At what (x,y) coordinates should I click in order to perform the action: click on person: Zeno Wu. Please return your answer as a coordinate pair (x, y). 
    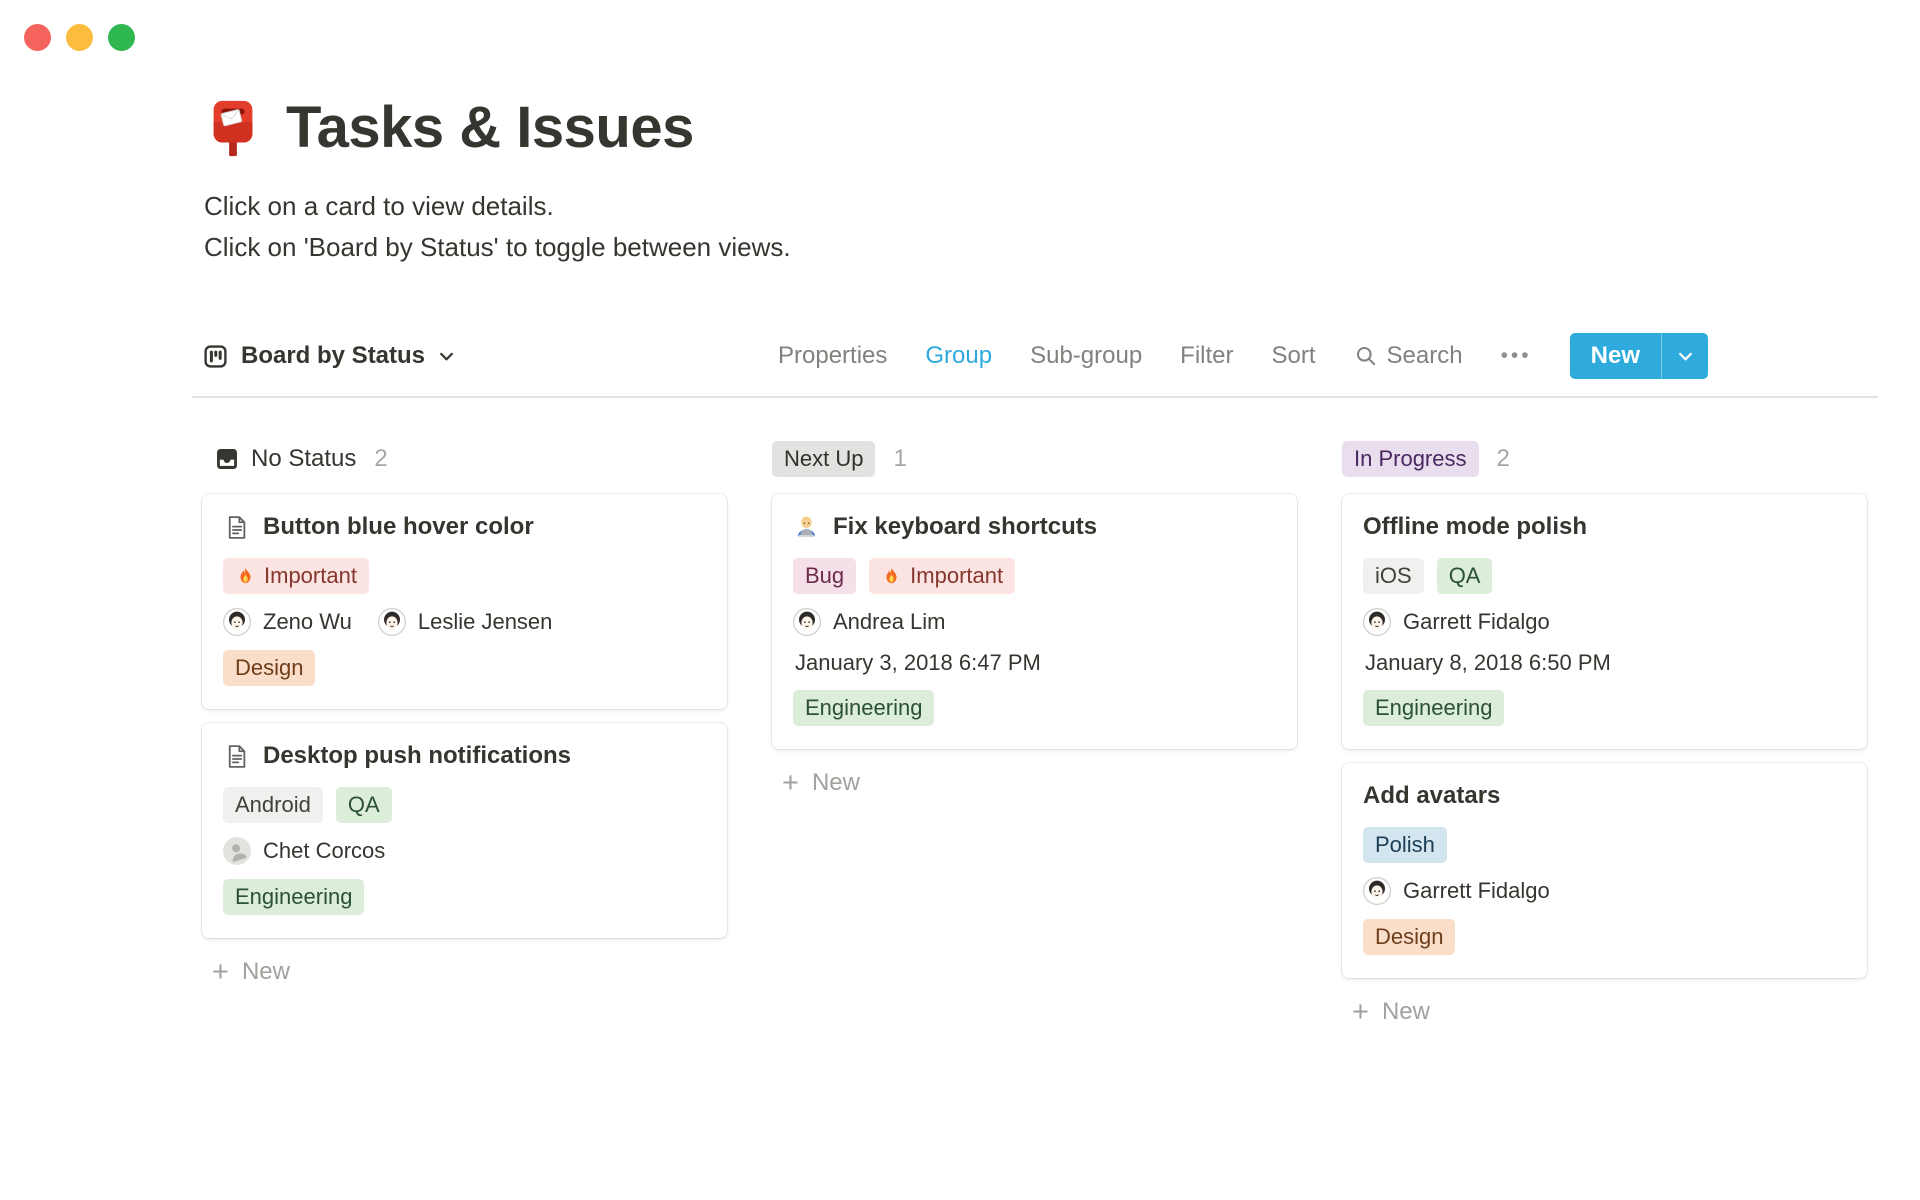
    Looking at the image, I should click on (287, 622).